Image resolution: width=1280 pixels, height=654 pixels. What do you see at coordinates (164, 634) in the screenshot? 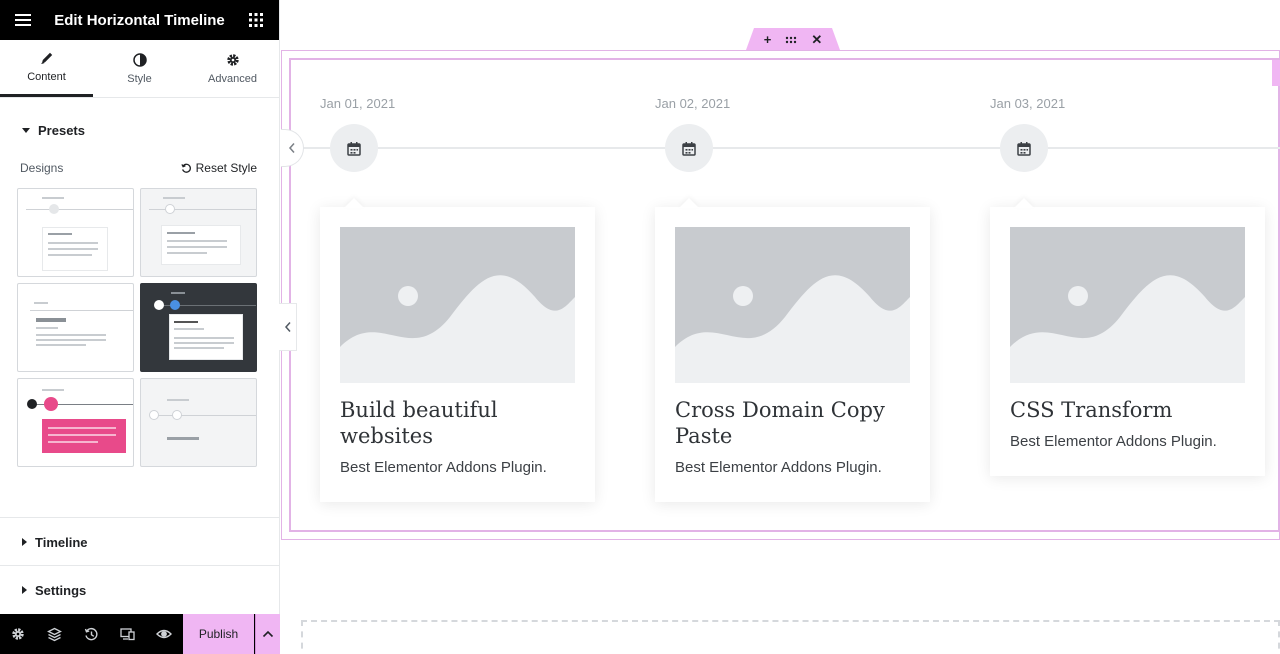
I see `preview-icon` at bounding box center [164, 634].